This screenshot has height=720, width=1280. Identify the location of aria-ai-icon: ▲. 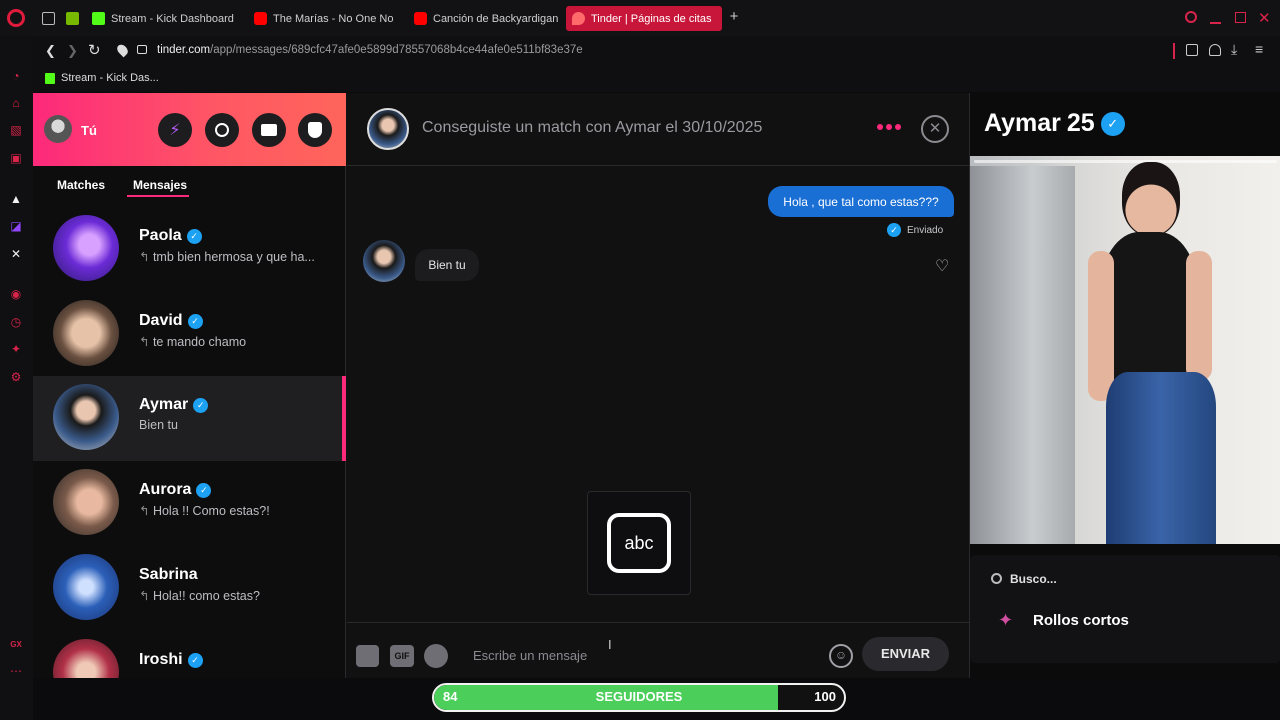
(16, 199).